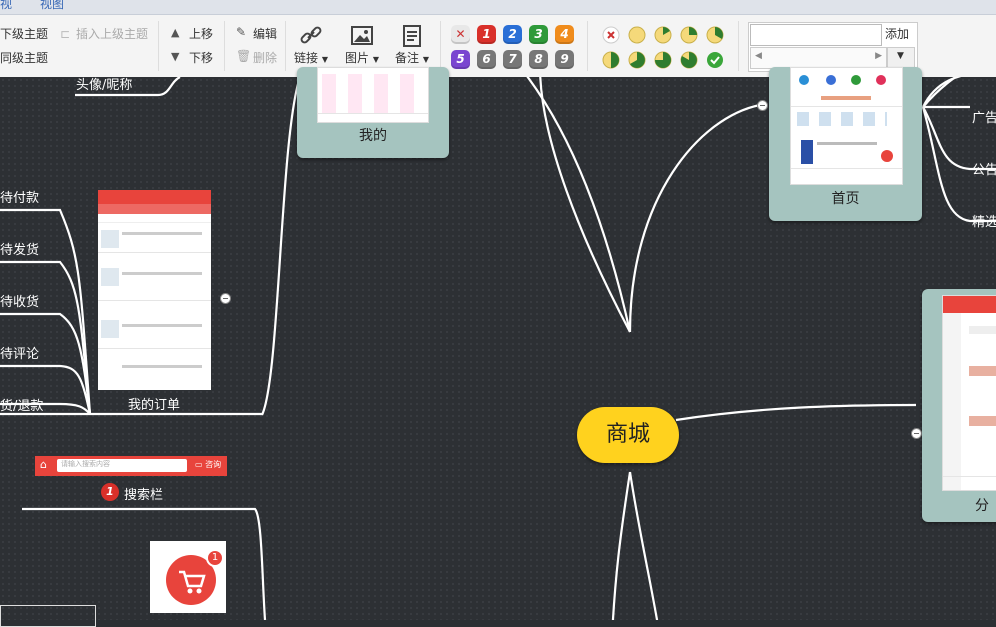 This screenshot has width=996, height=627. I want to click on link-label: 链接, so click(306, 58).